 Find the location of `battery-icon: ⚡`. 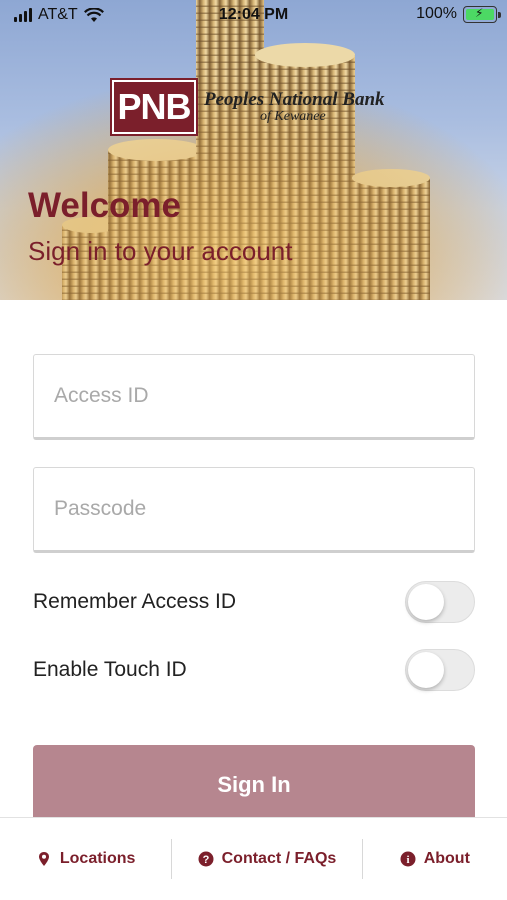

battery-icon: ⚡ is located at coordinates (482, 14).